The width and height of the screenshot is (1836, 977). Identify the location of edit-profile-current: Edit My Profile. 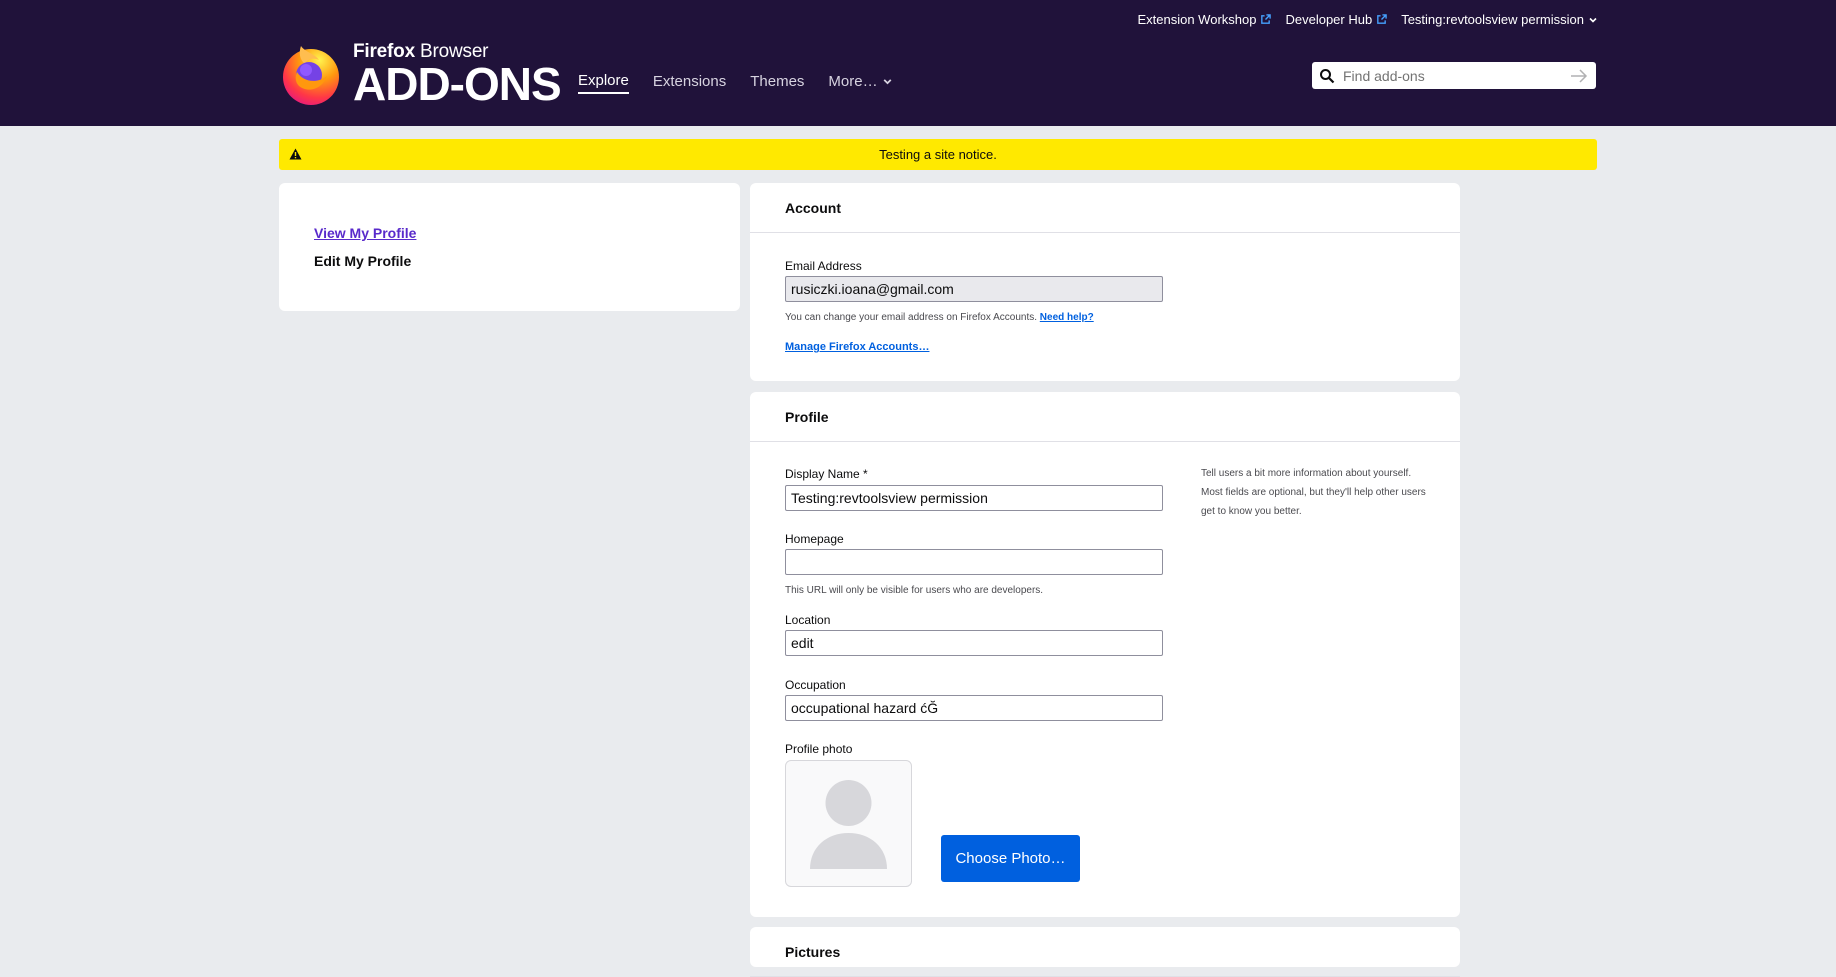
(363, 261).